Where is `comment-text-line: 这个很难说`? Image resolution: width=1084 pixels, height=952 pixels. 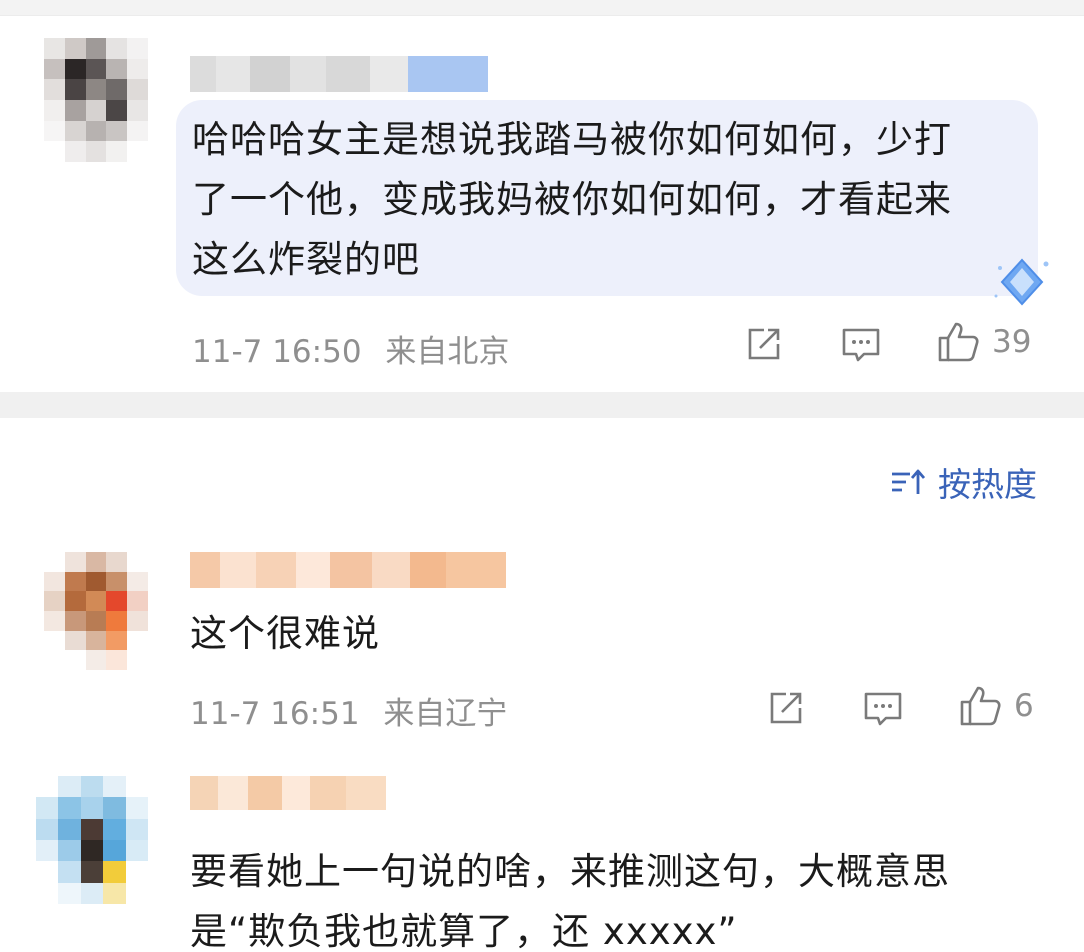
comment-text-line: 这个很难说 is located at coordinates (285, 633).